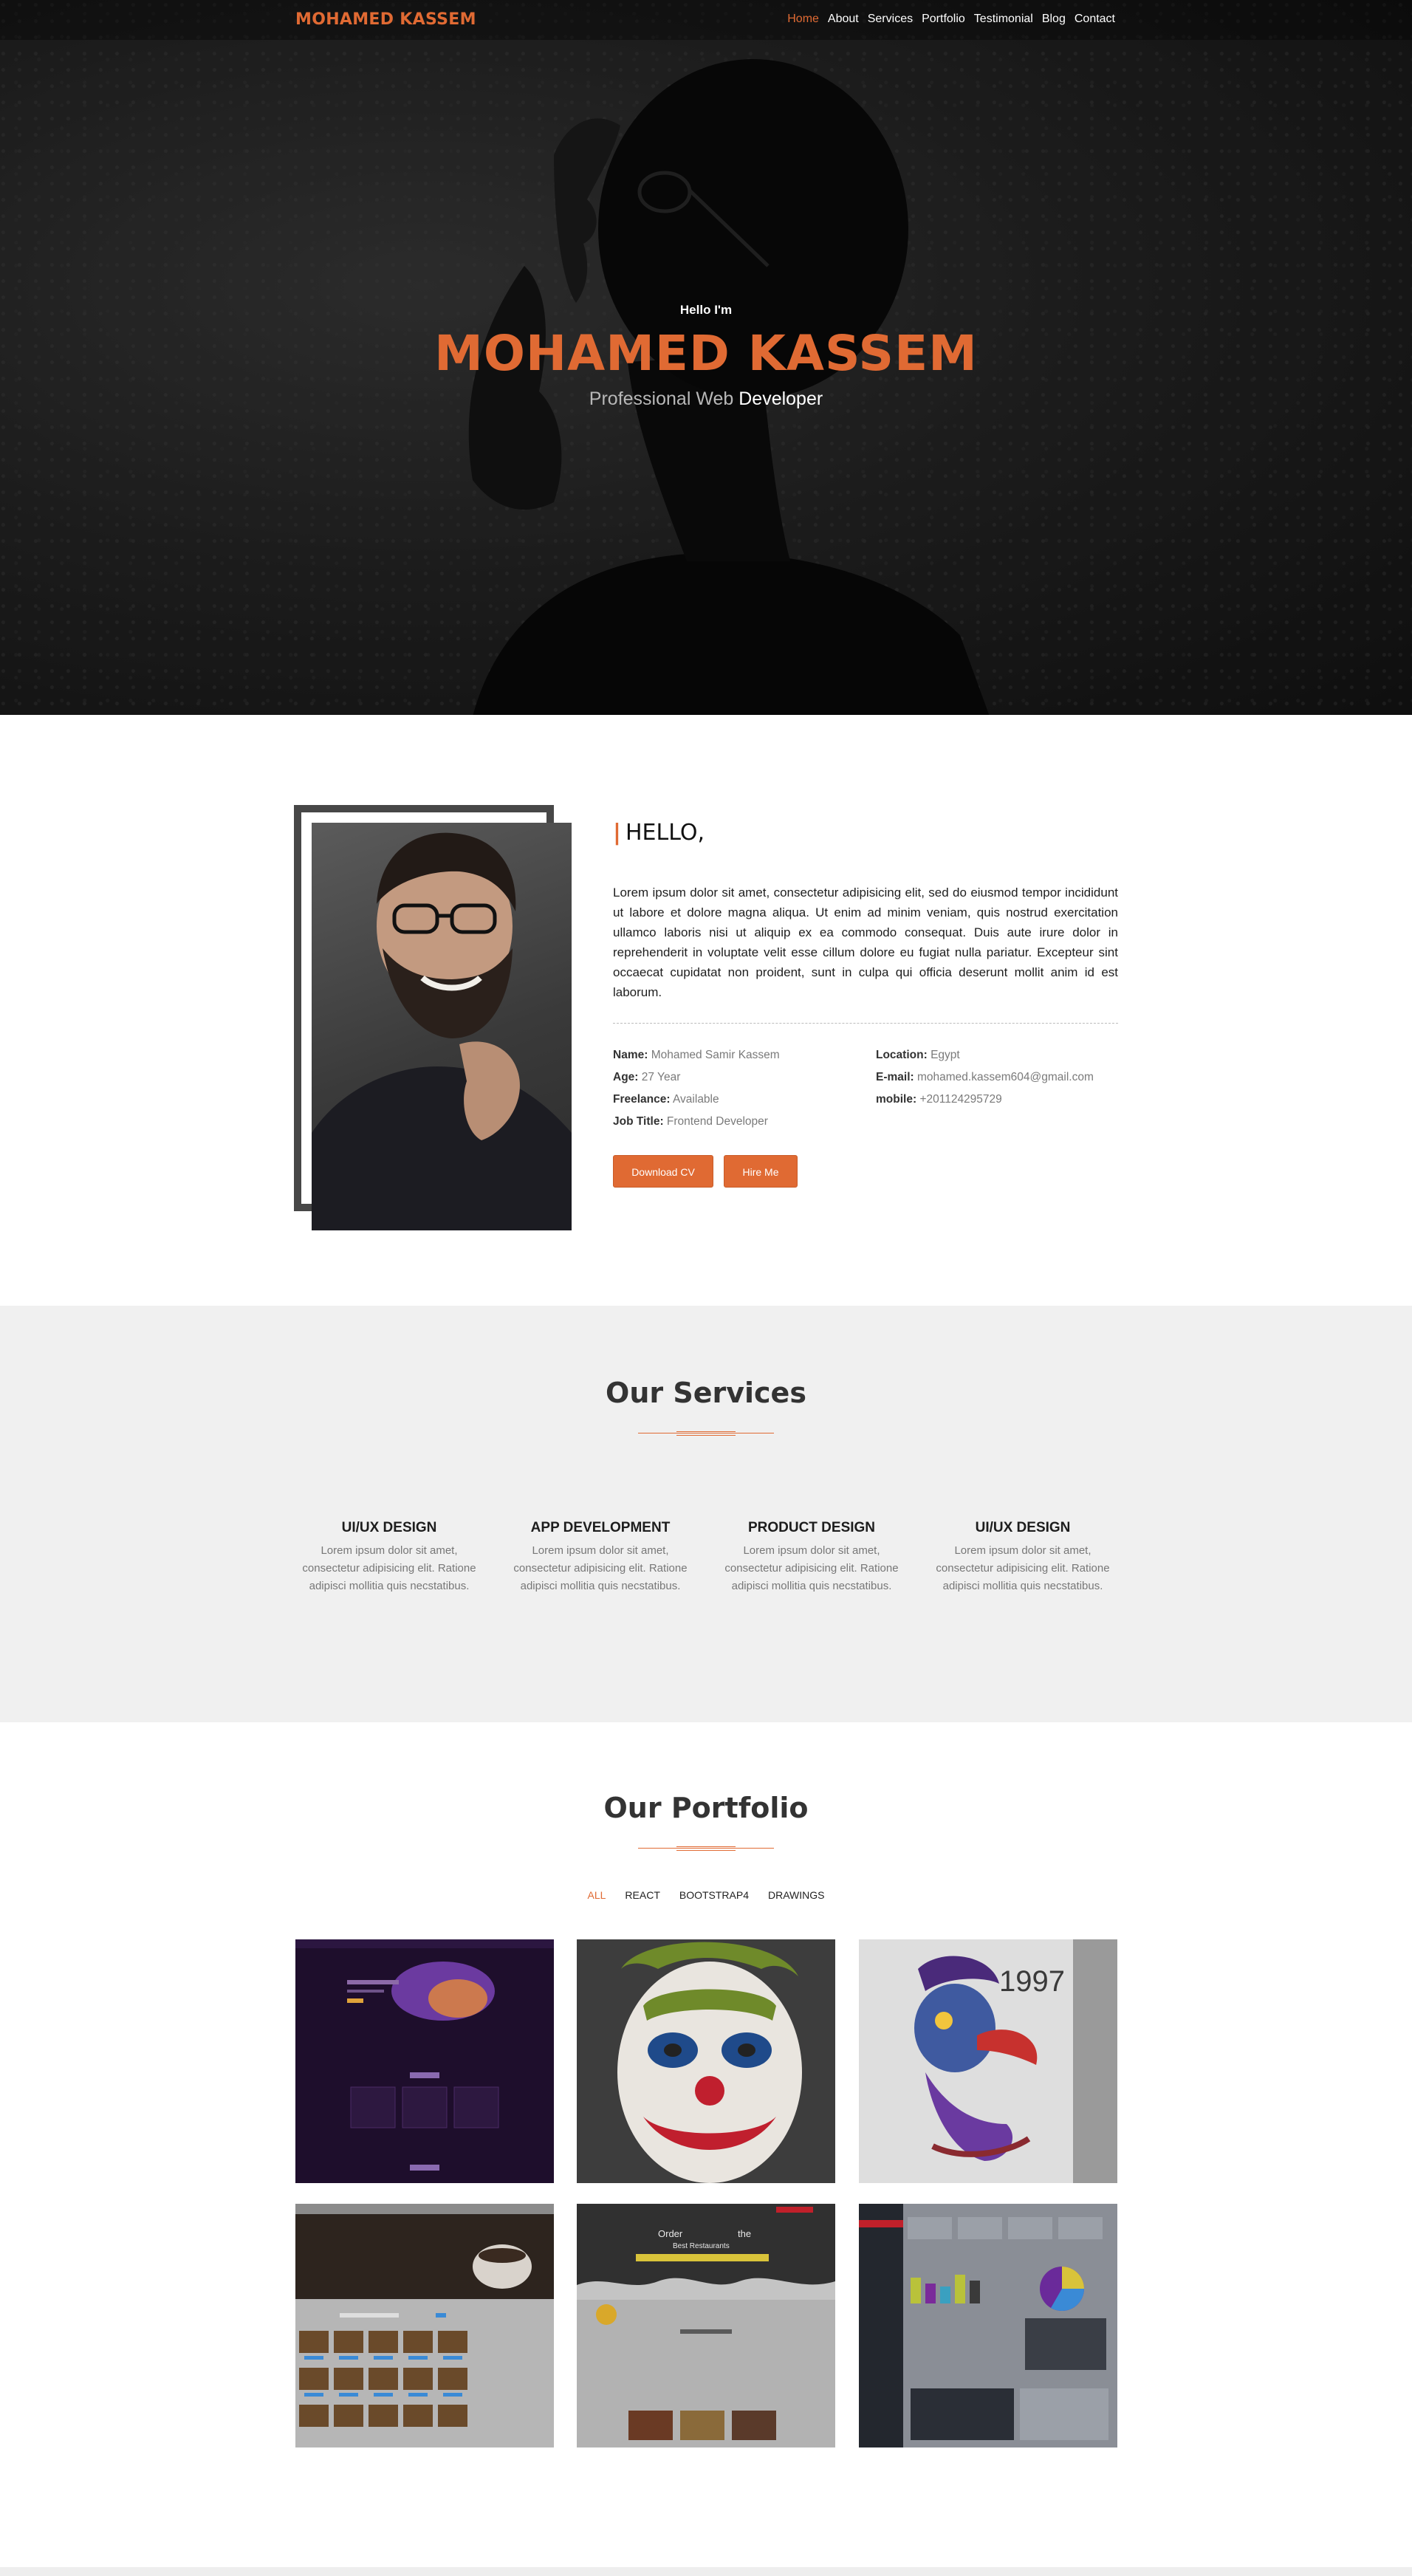 This screenshot has height=2576, width=1412. I want to click on info-key: Name:, so click(630, 1055).